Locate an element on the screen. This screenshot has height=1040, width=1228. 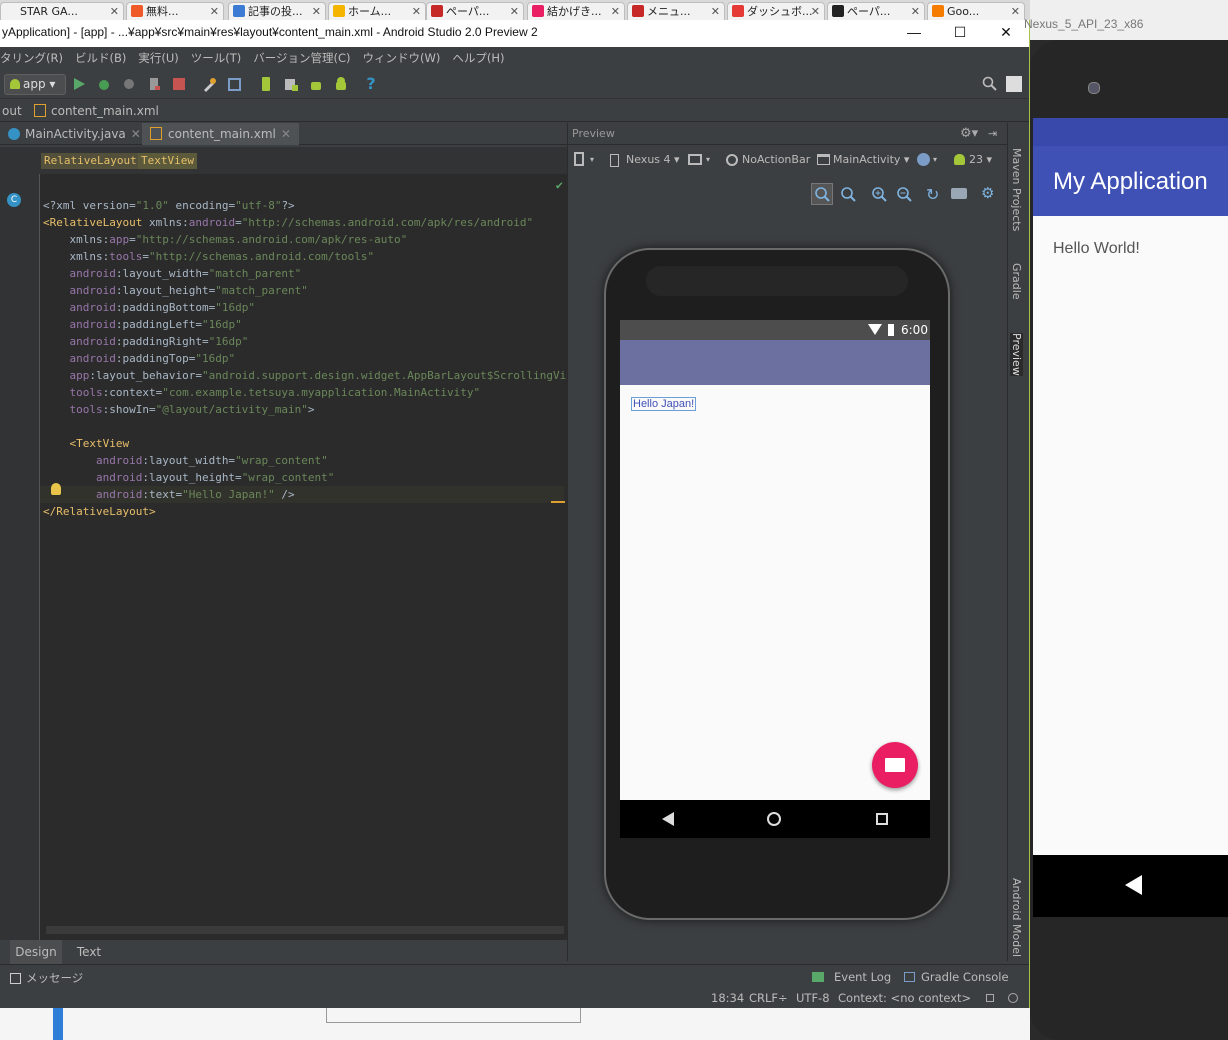
theme-select: NoActionBar is located at coordinates (776, 160).